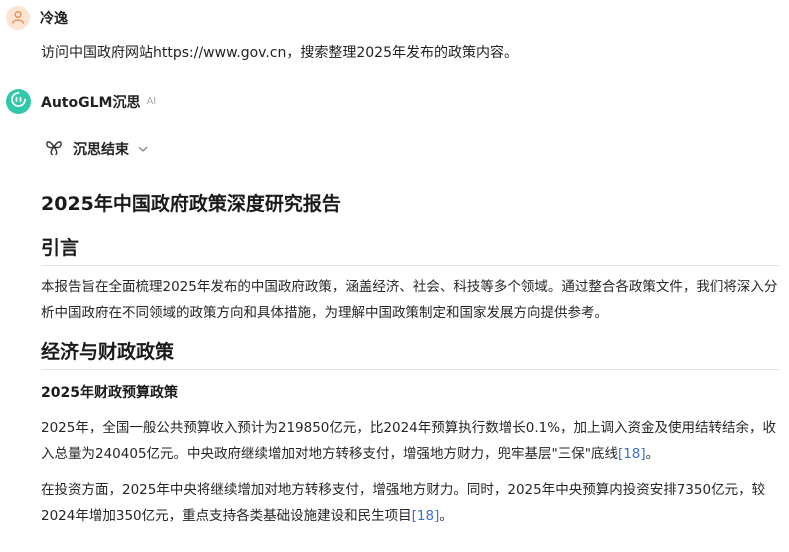 The image size is (789, 552). I want to click on intro-heading: 引言, so click(410, 250).